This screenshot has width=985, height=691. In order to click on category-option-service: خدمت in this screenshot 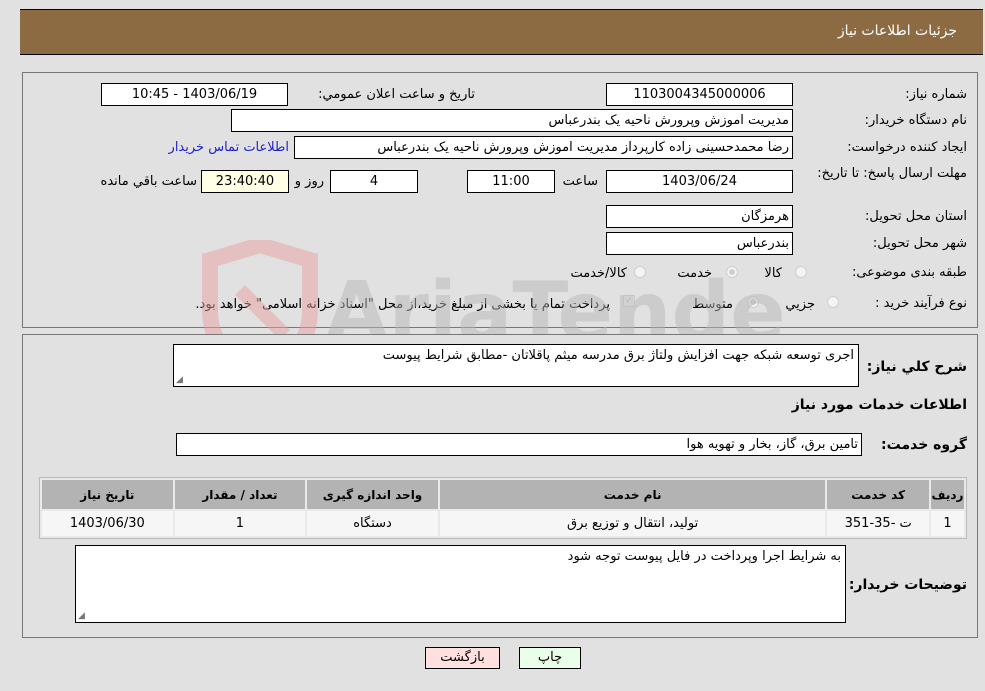, I will do `click(694, 273)`.